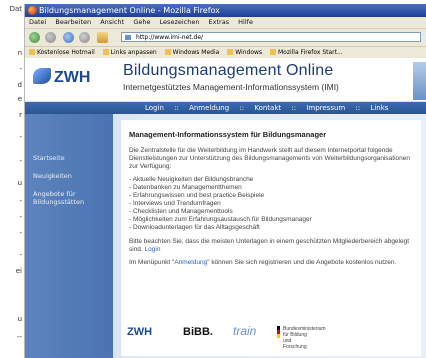 Image resolution: width=426 pixels, height=358 pixels. Describe the element at coordinates (73, 22) in the screenshot. I see `menu-edit: Bearbeiten` at that location.